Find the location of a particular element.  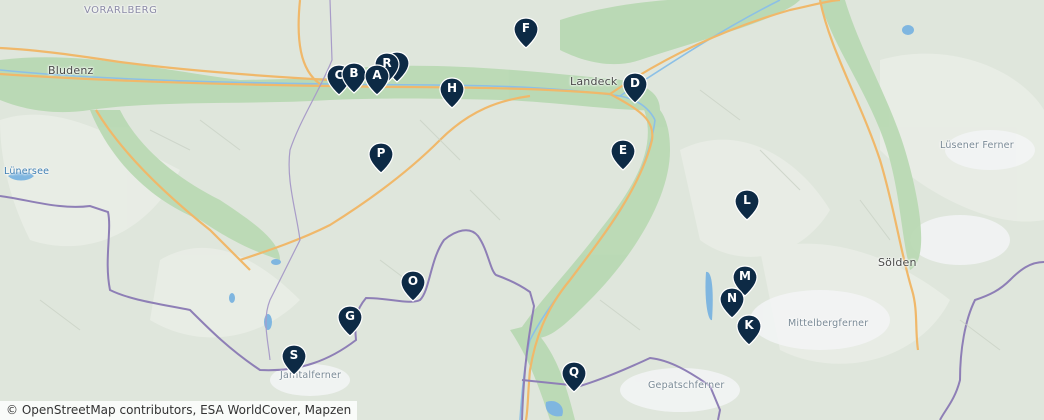

map-marker-h-label: H is located at coordinates (452, 88).